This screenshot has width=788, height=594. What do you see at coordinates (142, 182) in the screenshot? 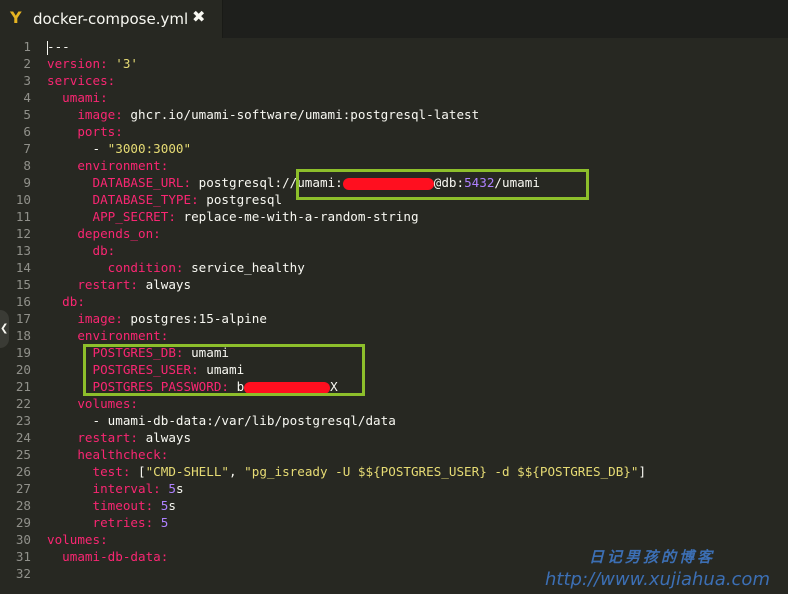
I see `yaml-key: DATABASE_URL:` at bounding box center [142, 182].